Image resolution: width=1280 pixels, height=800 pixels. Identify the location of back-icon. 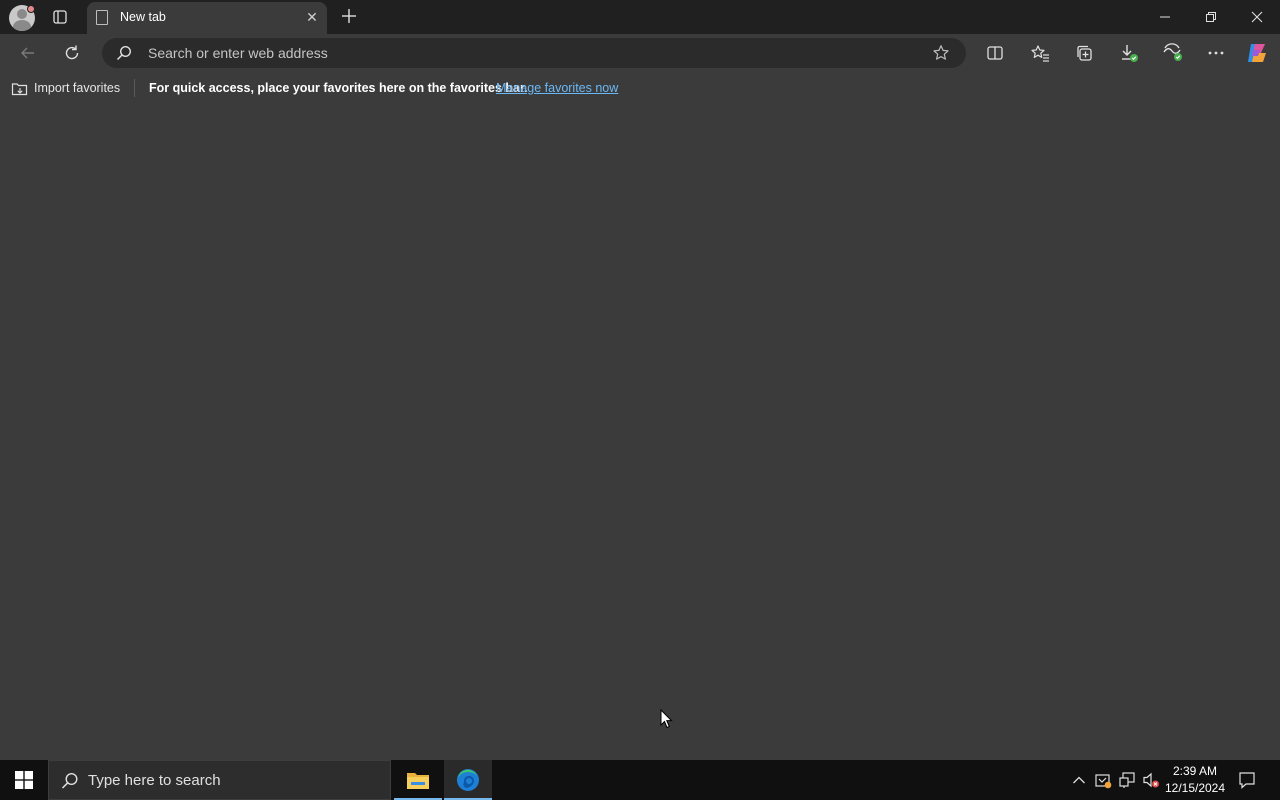
(27, 53).